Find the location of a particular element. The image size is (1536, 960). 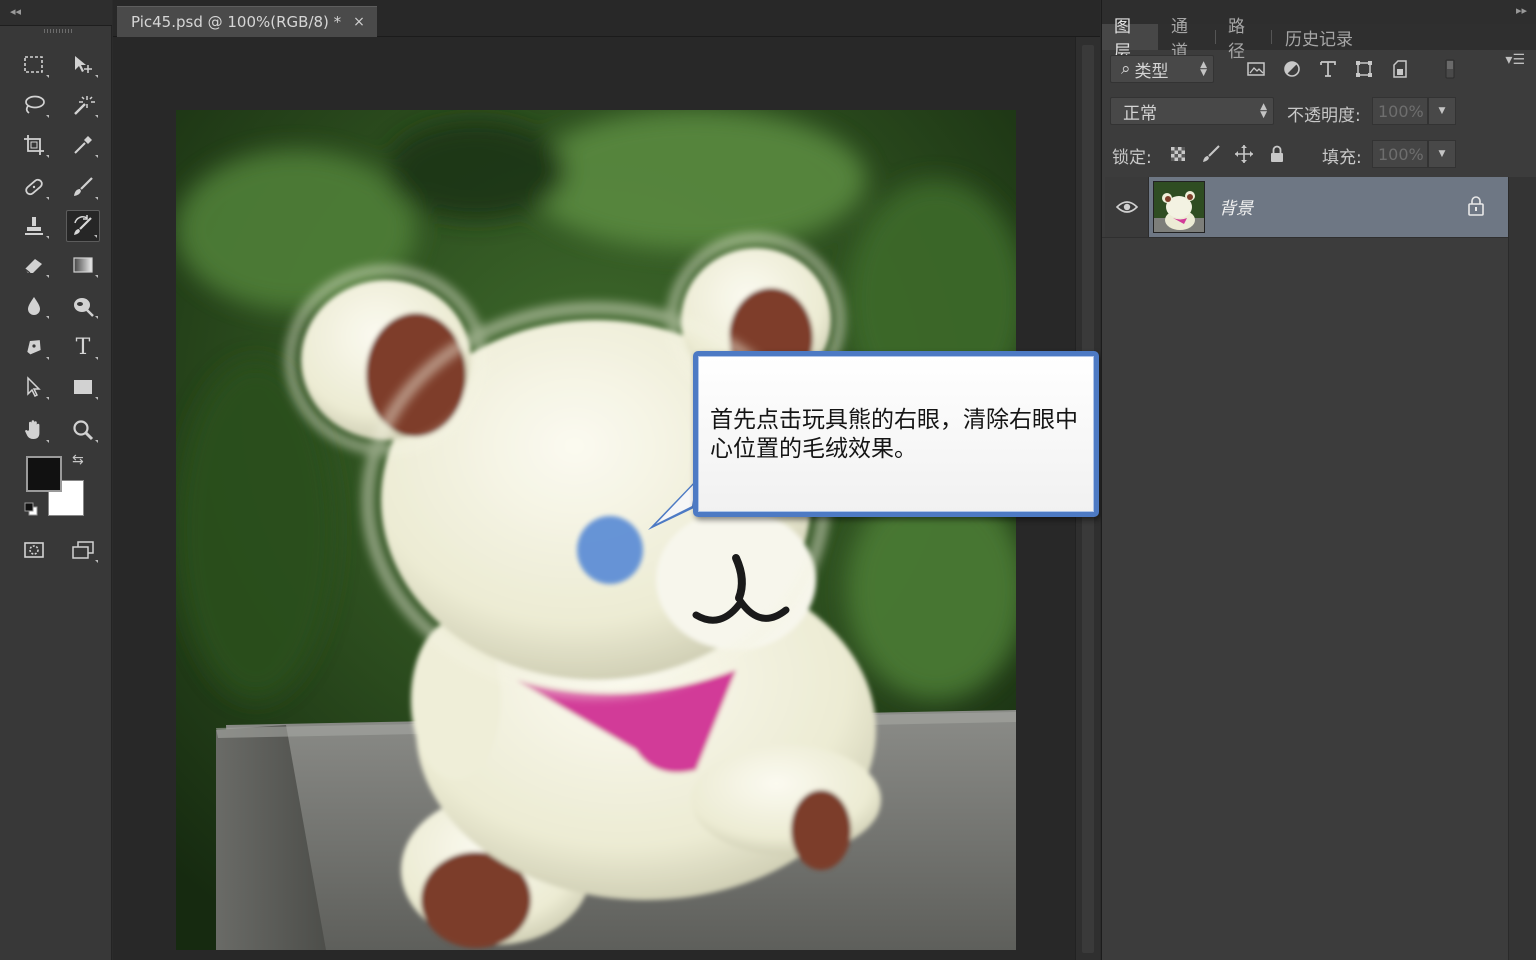

layer-thumbnail is located at coordinates (1179, 207).